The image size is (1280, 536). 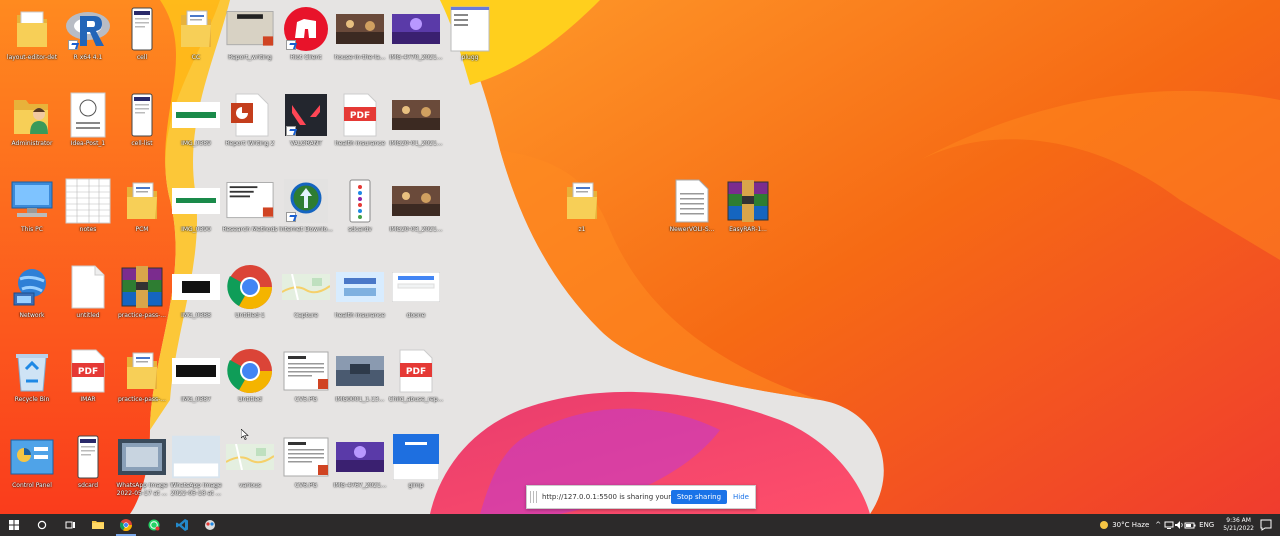 I want to click on desktop-icon: VALORANT, so click(x=306, y=120).